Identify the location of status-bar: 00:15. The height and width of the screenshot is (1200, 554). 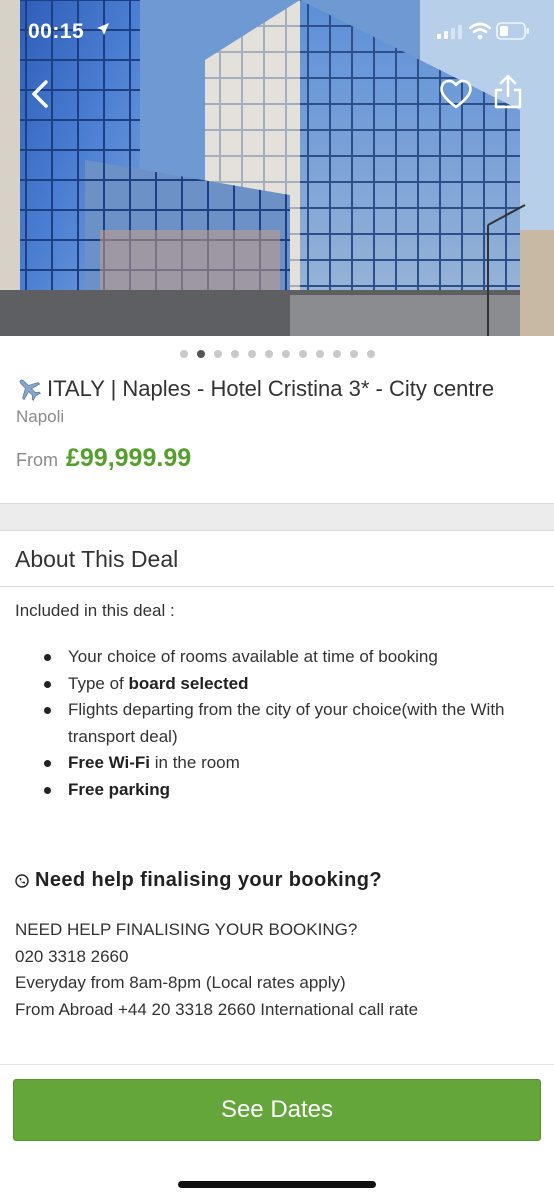
(277, 33).